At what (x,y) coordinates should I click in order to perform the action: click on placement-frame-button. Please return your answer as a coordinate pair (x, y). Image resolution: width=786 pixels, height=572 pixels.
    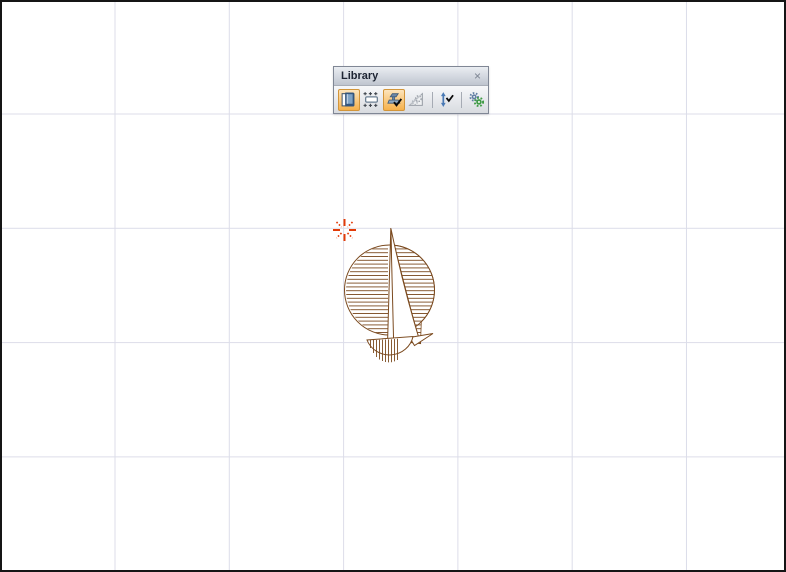
    Looking at the image, I should click on (372, 100).